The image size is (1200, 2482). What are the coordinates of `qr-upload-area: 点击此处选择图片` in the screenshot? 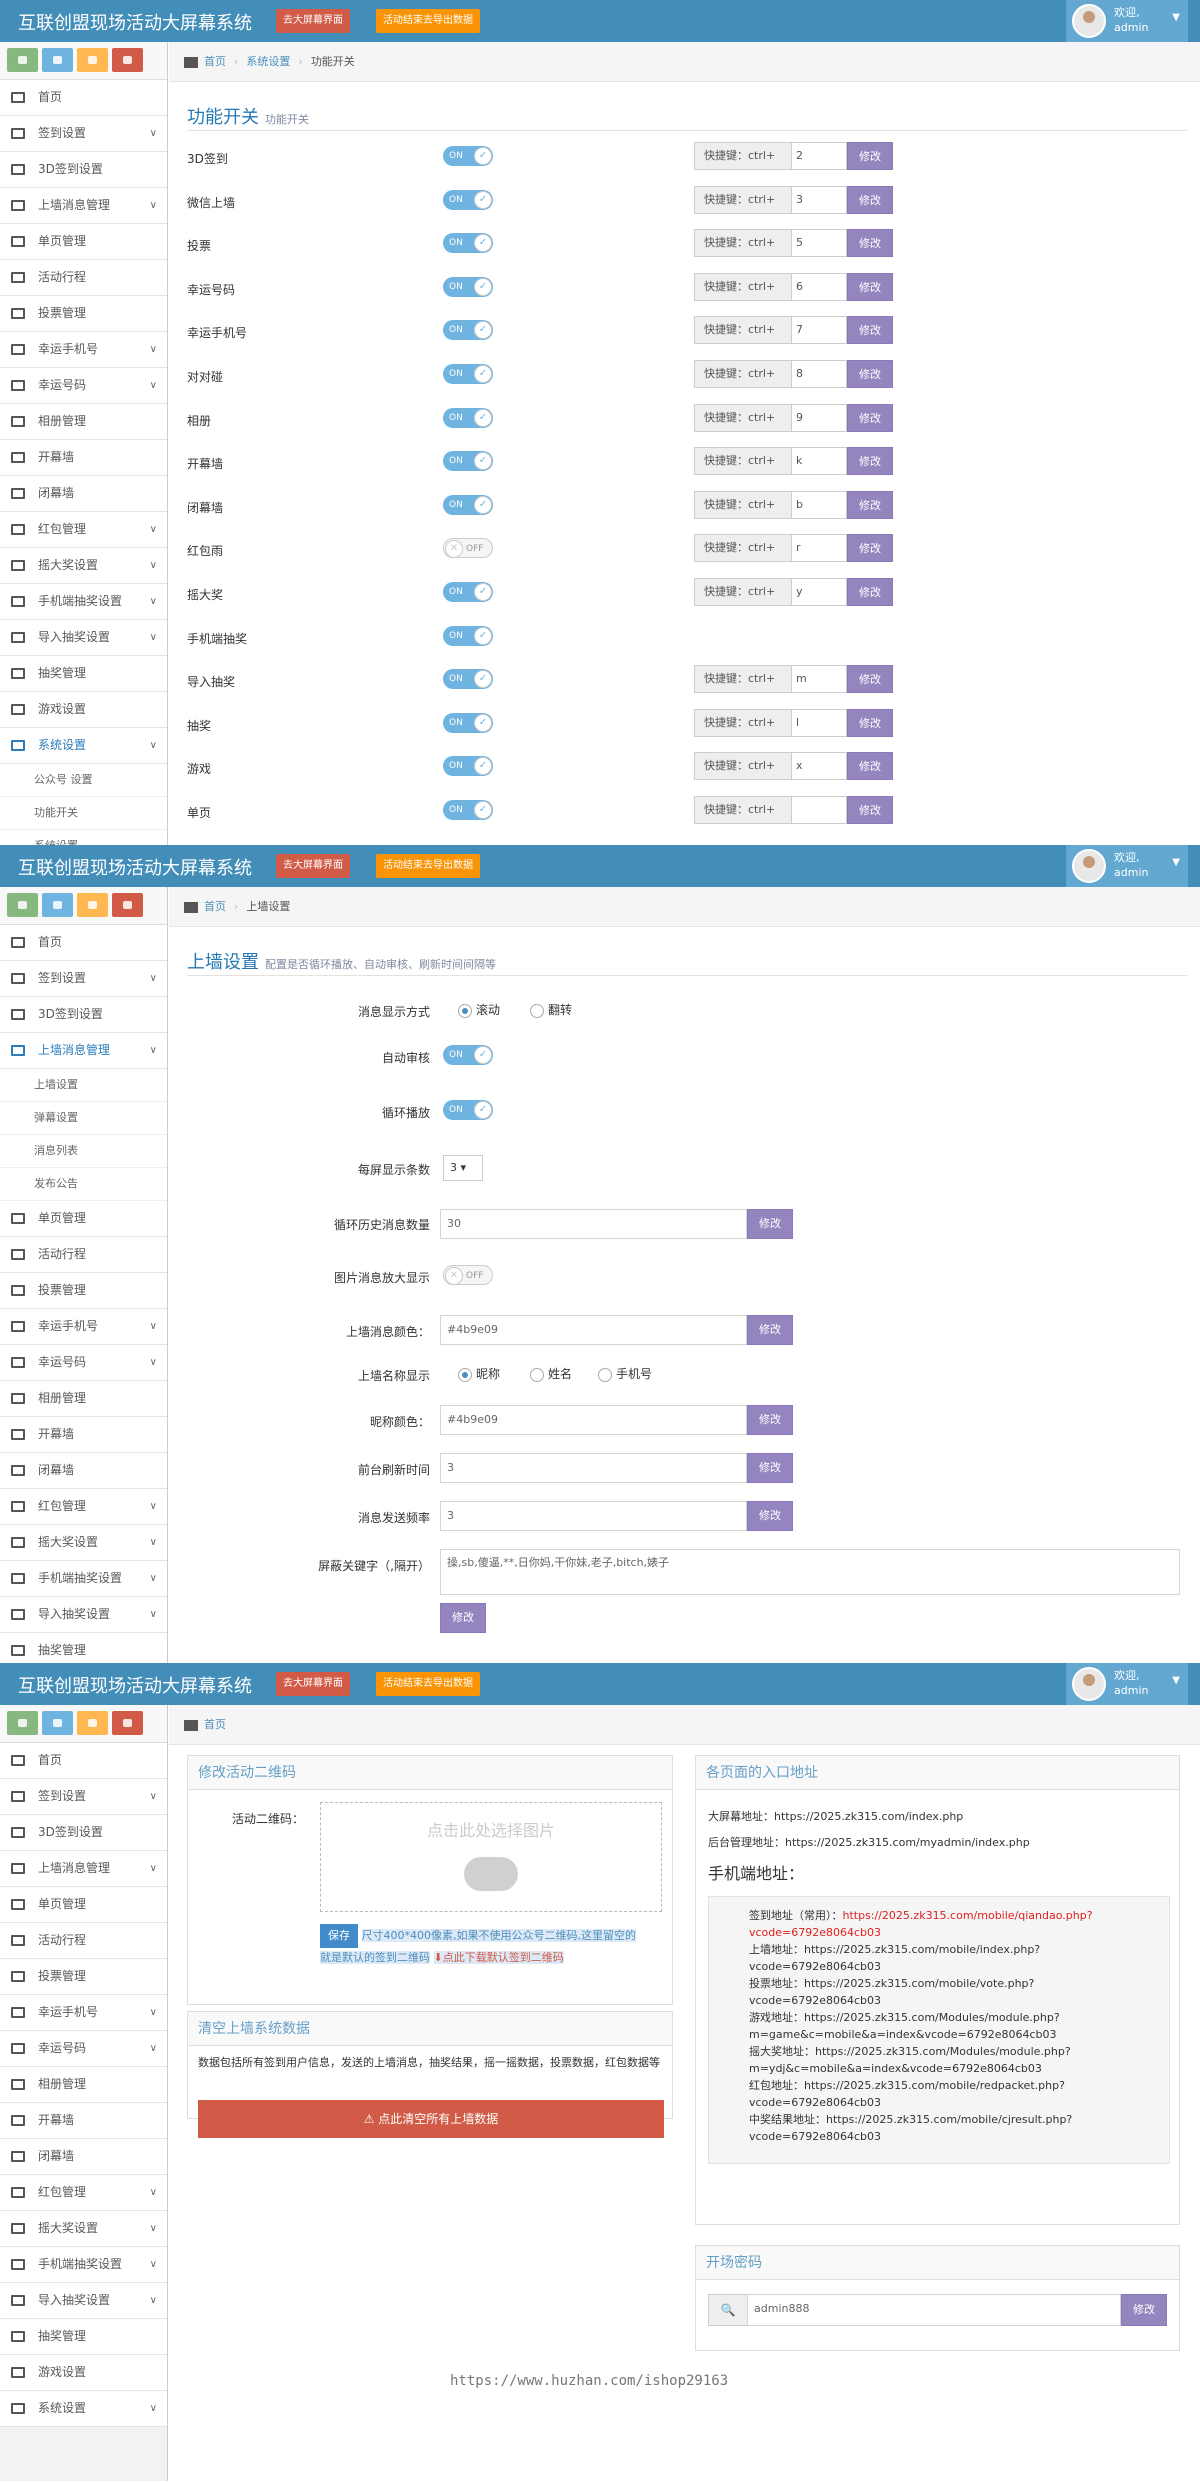 It's located at (491, 1857).